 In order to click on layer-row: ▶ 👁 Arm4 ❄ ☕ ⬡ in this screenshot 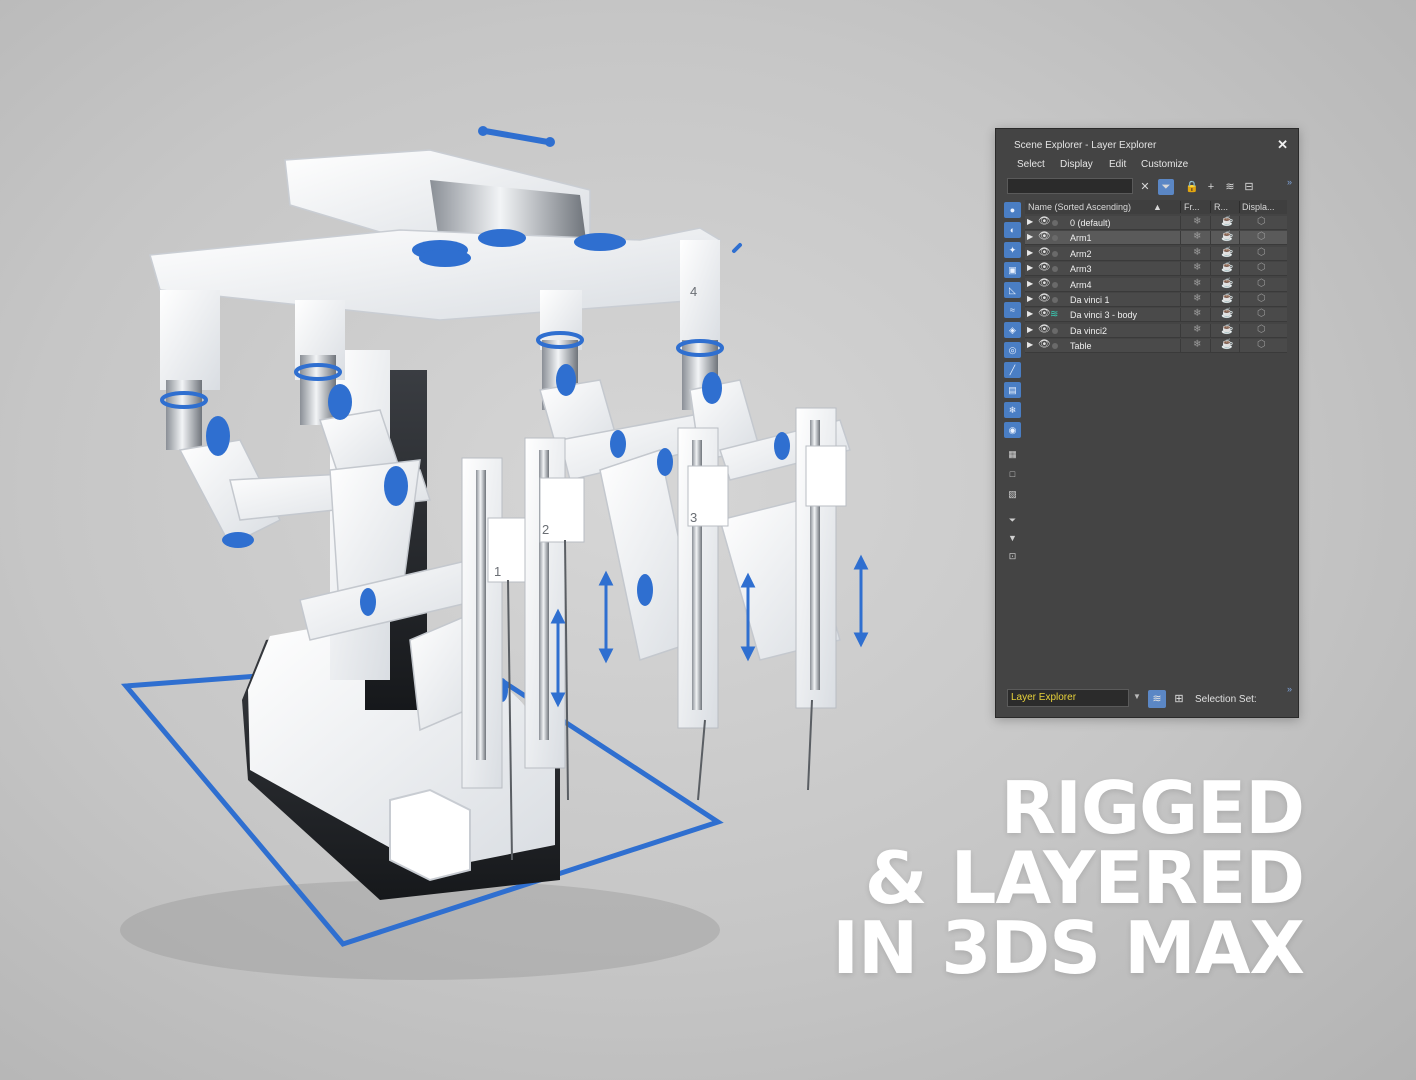, I will do `click(1156, 284)`.